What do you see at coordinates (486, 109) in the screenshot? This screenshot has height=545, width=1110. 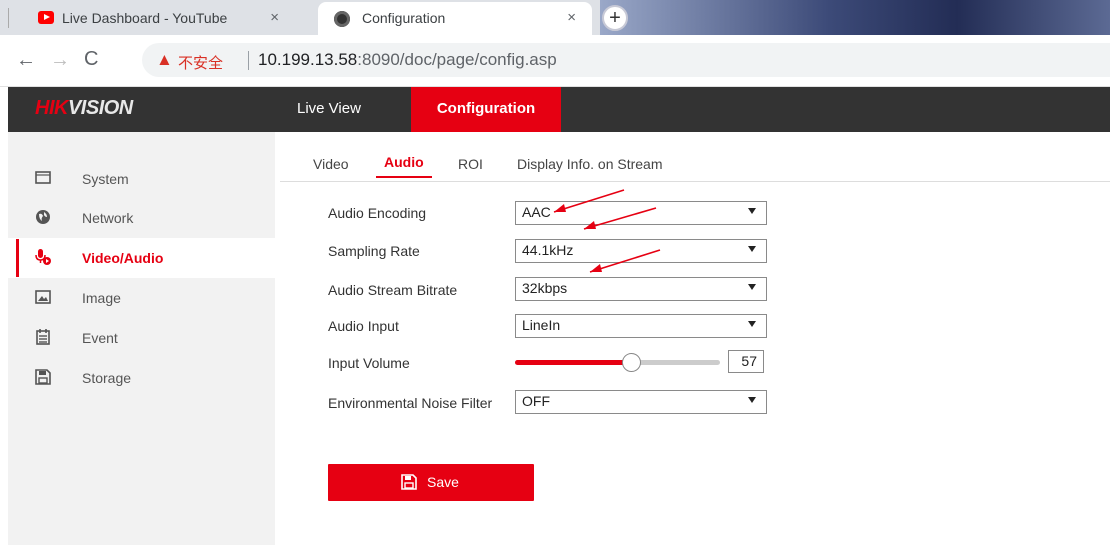 I see `nav-configuration: Configuration` at bounding box center [486, 109].